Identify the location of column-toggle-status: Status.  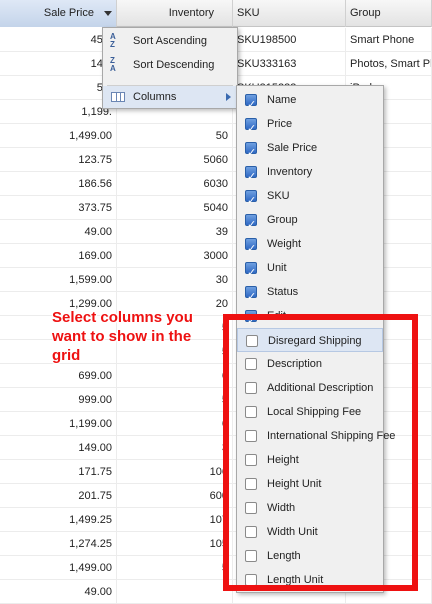
(310, 294).